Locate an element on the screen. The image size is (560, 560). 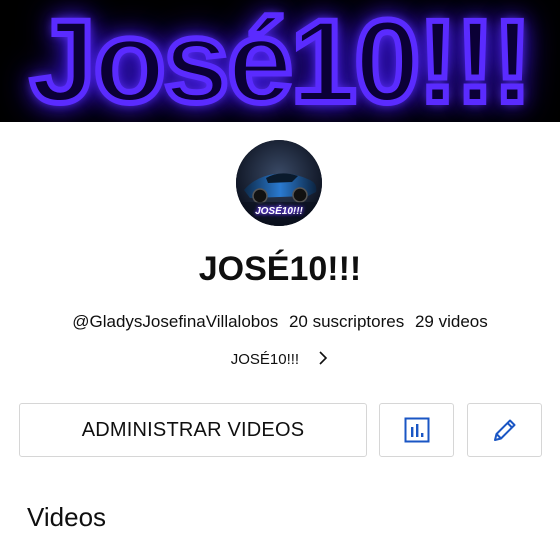
channel-title: JOSÉ10!!! is located at coordinates (280, 269).